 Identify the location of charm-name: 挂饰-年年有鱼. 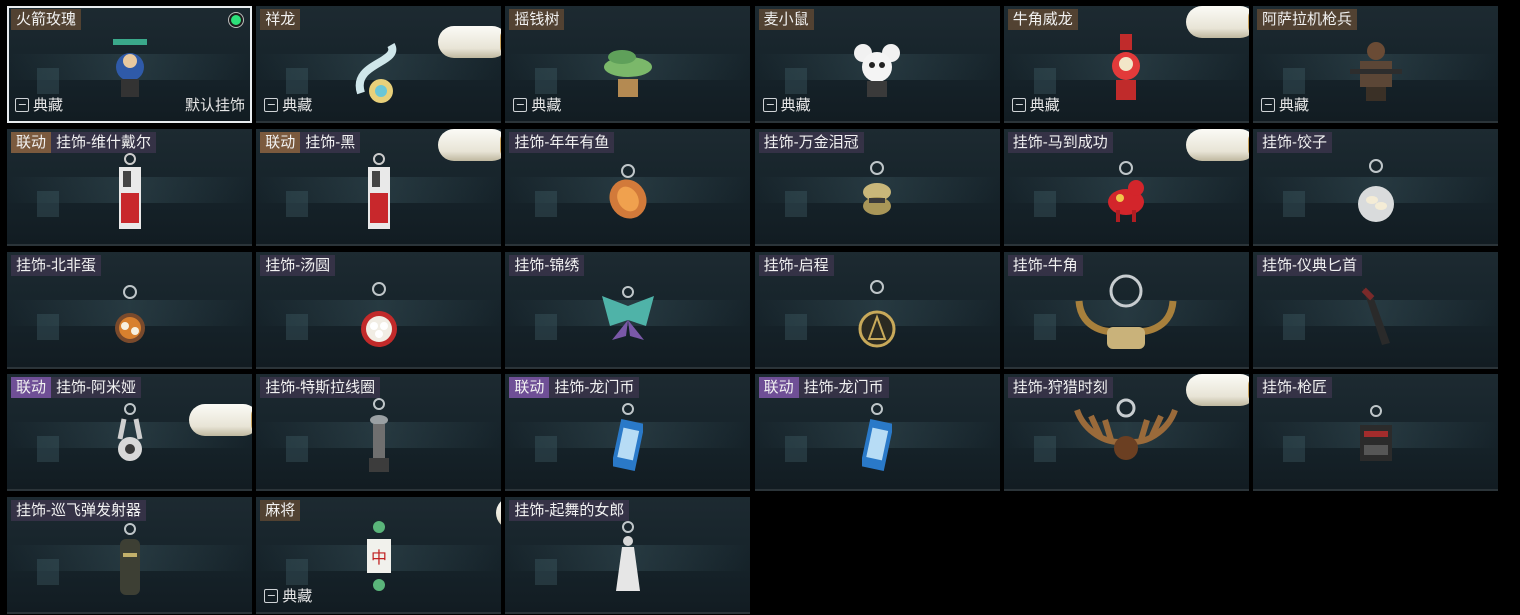
(562, 142).